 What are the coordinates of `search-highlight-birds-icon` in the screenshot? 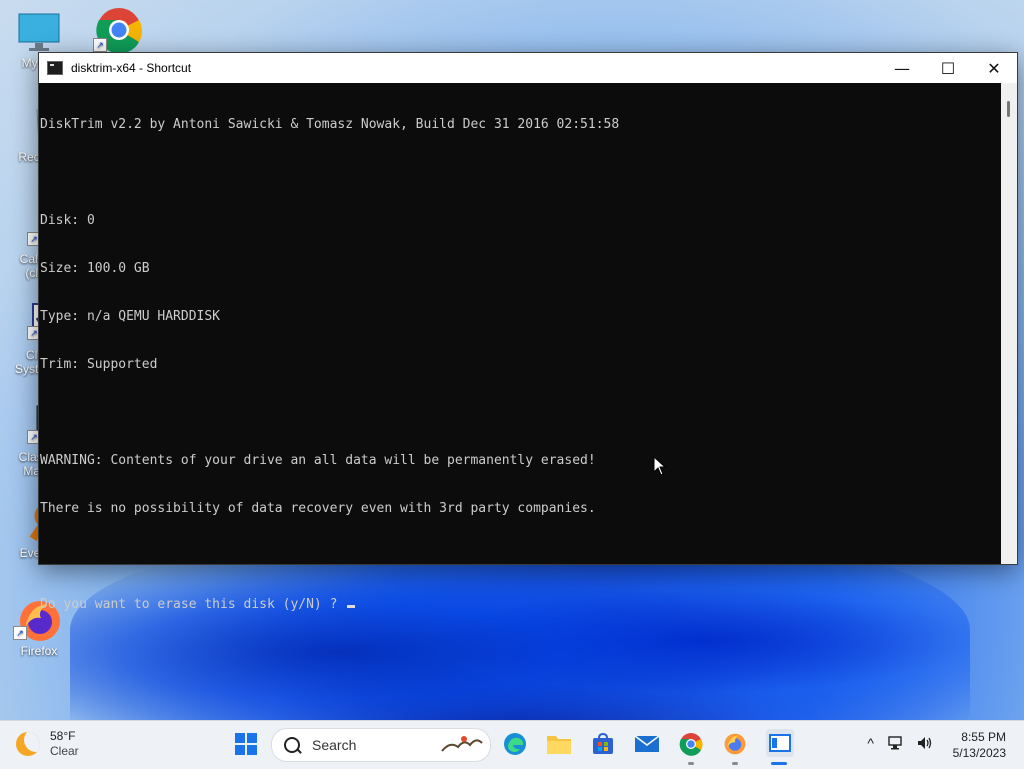 It's located at (462, 744).